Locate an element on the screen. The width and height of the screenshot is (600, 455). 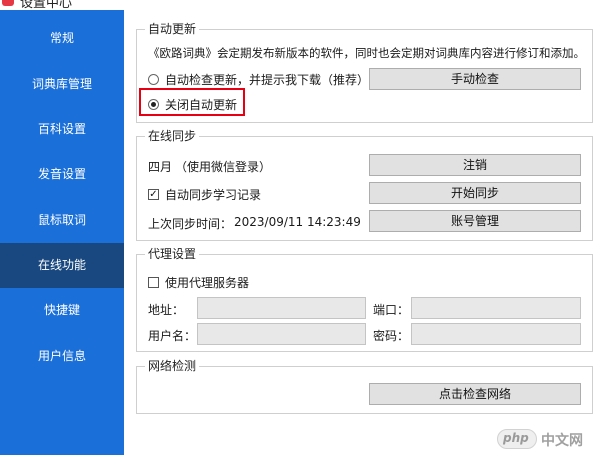
sidebar-item-pronunciation: 发音设置 is located at coordinates (62, 174).